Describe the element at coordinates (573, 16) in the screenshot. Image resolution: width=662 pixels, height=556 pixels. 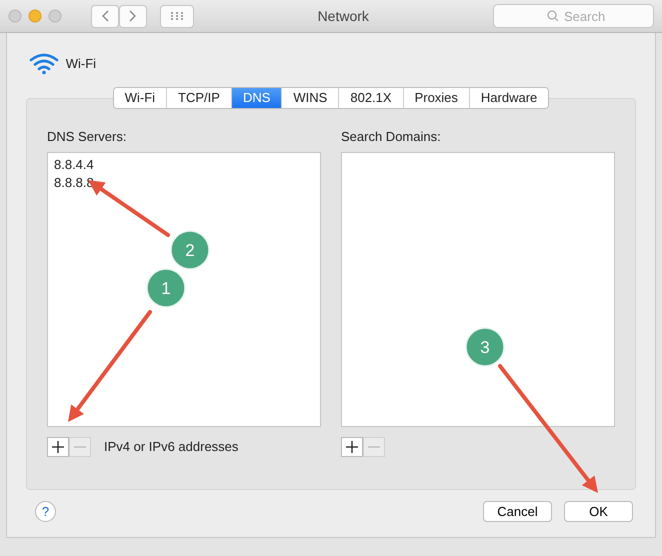
I see `search-field: Search` at that location.